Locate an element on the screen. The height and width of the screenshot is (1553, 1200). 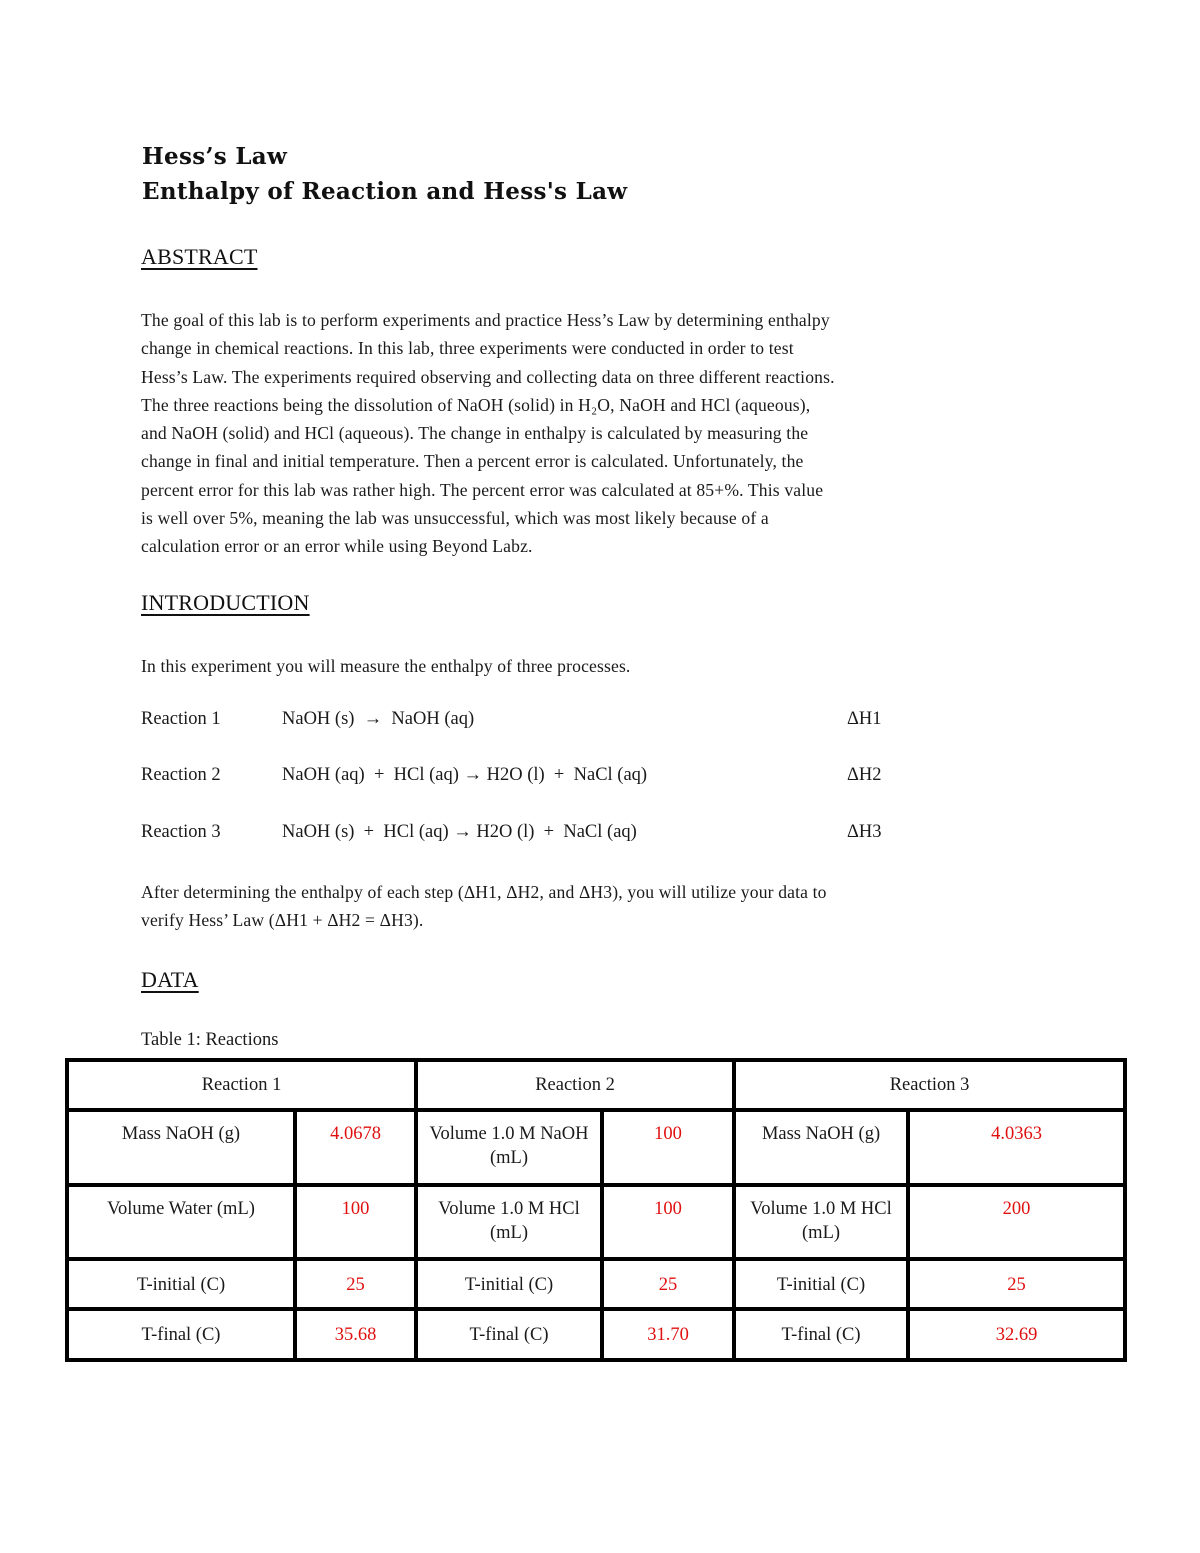
table-header-cell: Reaction 3 is located at coordinates (930, 1085).